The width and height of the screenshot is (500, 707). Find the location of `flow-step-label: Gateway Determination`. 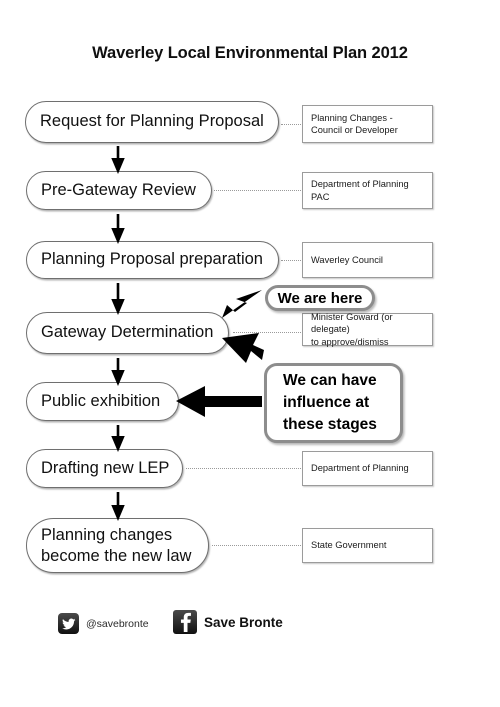

flow-step-label: Gateway Determination is located at coordinates (127, 332).